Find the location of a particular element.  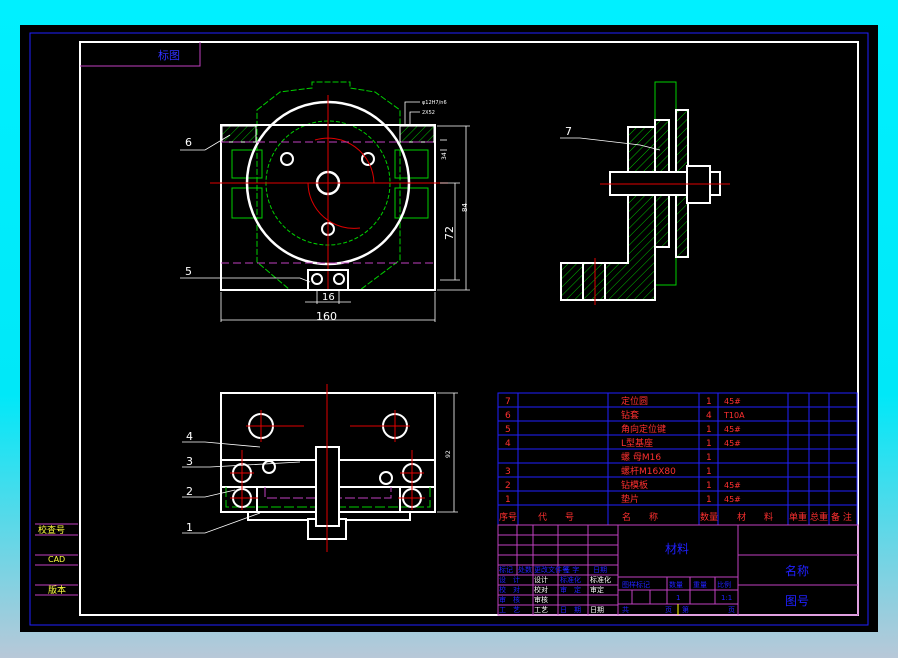

part-number: 1 is located at coordinates (508, 500).